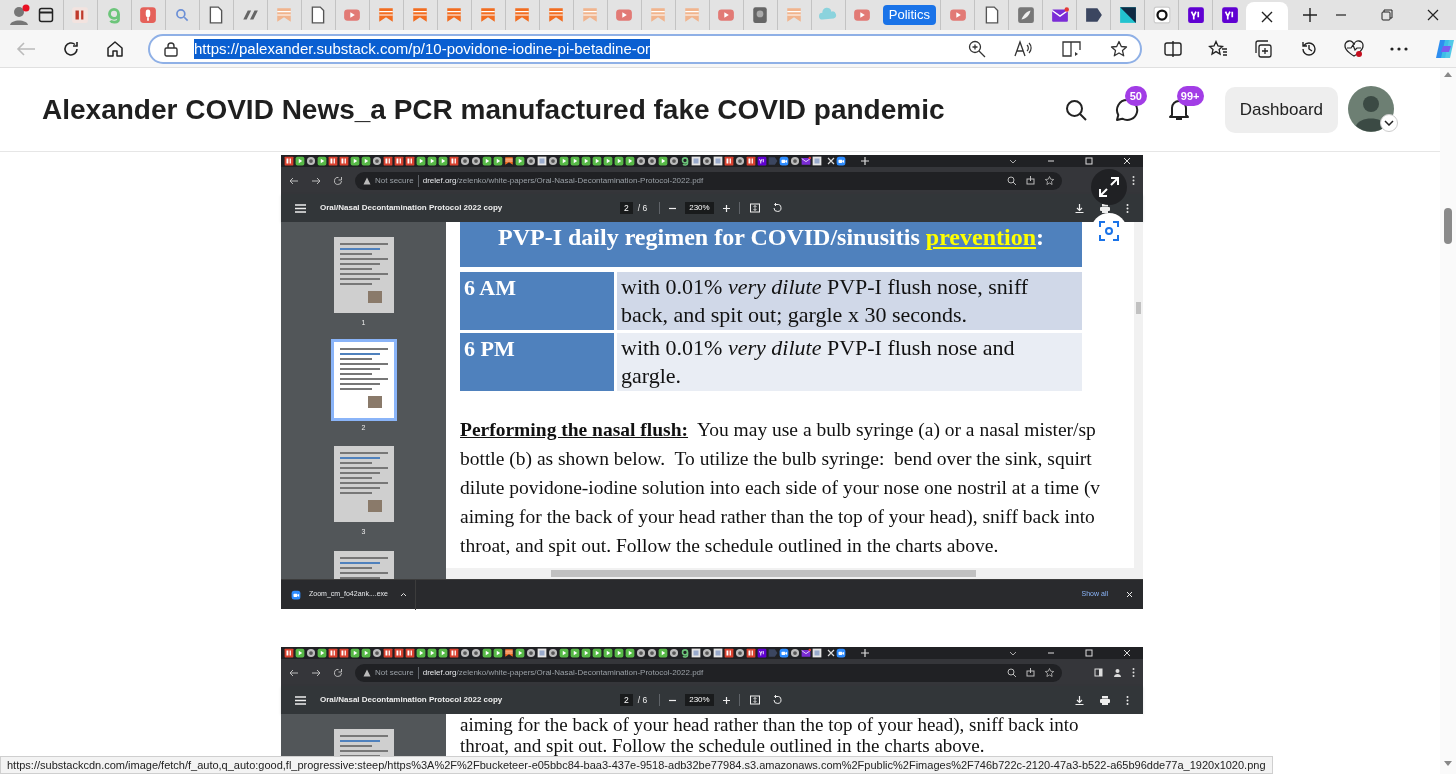 This screenshot has height=774, width=1456. I want to click on scrollbar-thumb, so click(1448, 226).